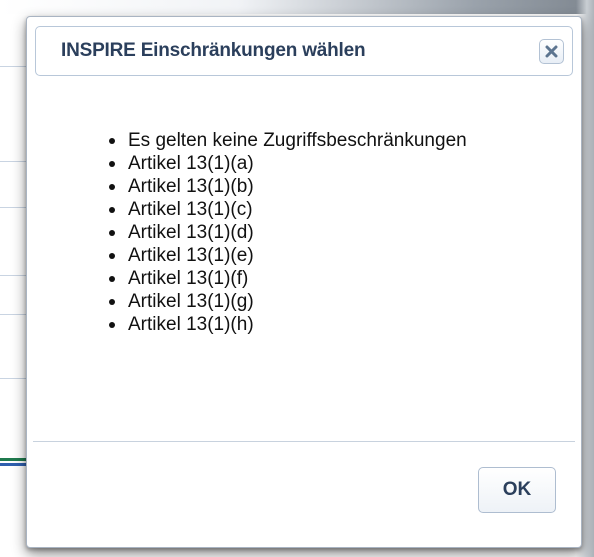 This screenshot has width=594, height=557. Describe the element at coordinates (188, 278) in the screenshot. I see `option-label: Artikel 13(1)(f)` at that location.